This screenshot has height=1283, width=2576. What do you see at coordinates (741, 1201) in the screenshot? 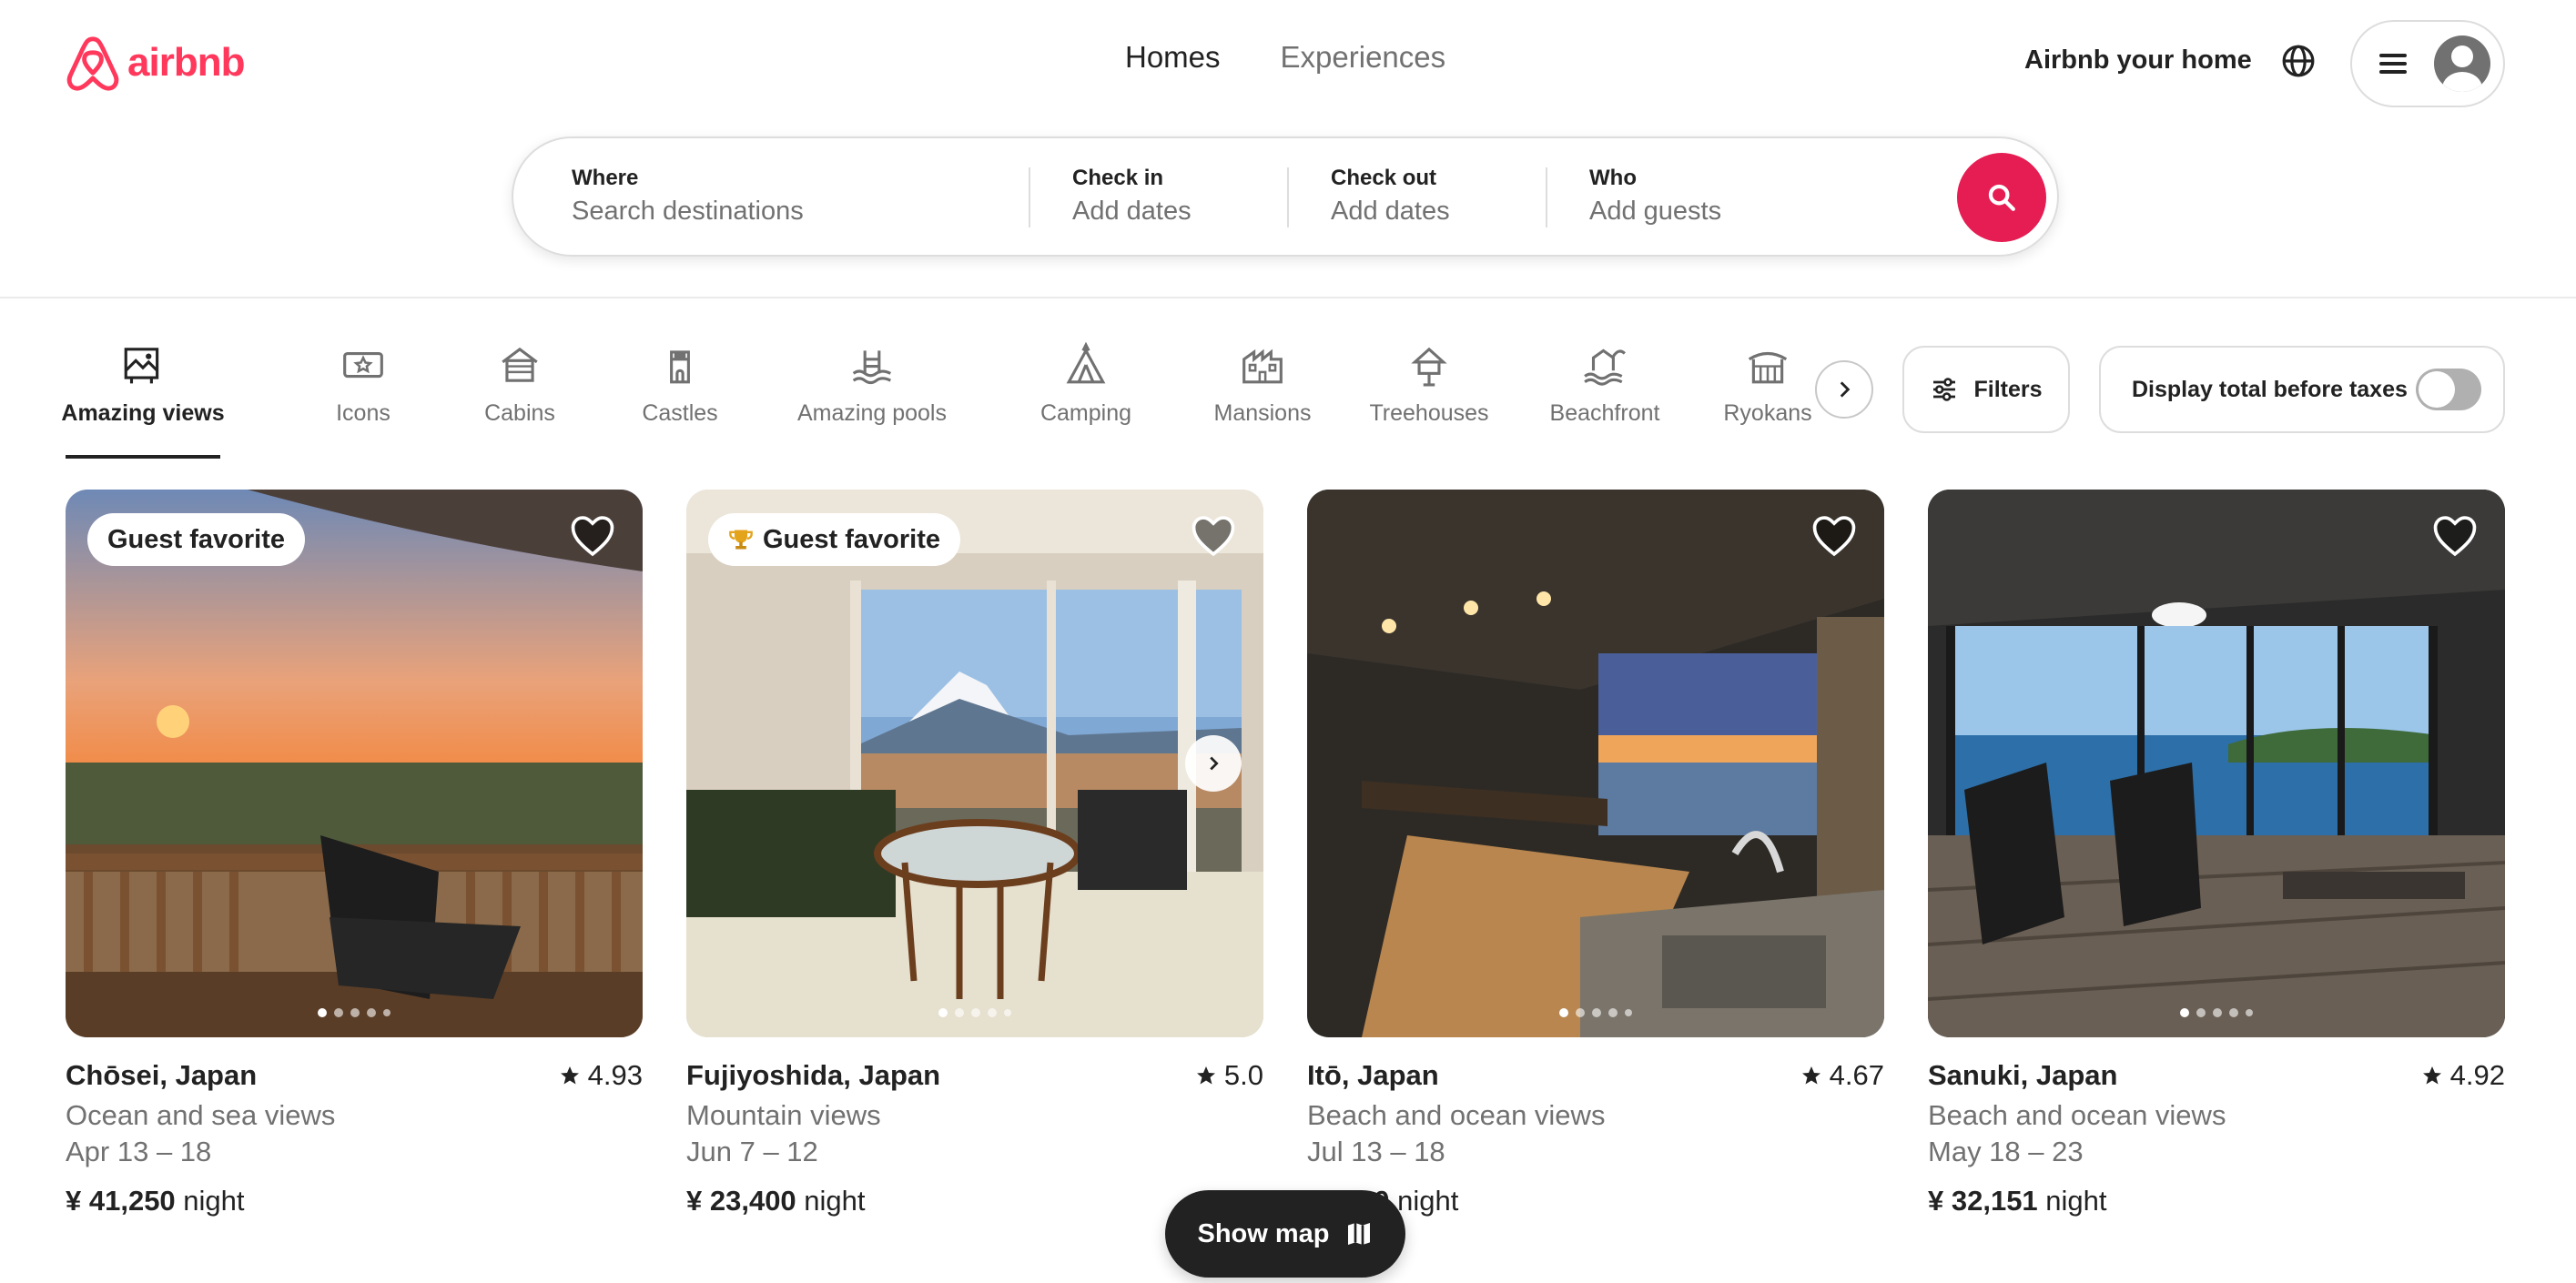
I see `price-amount: ¥ 23,400` at bounding box center [741, 1201].